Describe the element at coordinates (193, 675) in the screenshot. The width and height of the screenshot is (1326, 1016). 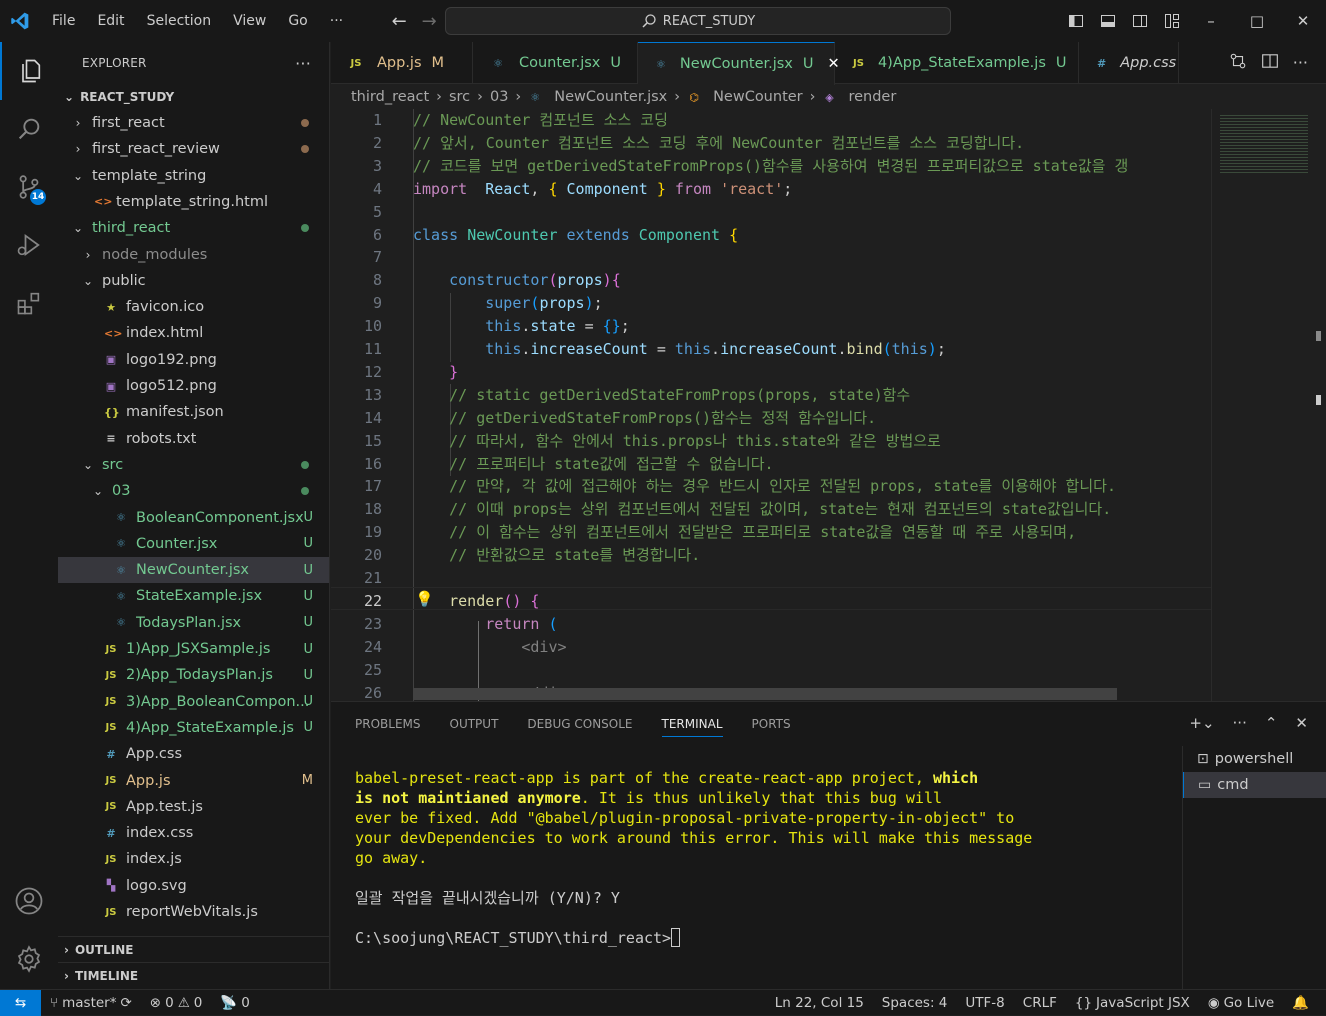
I see `file-item: JS 2)App_TodaysPlan.js U` at that location.